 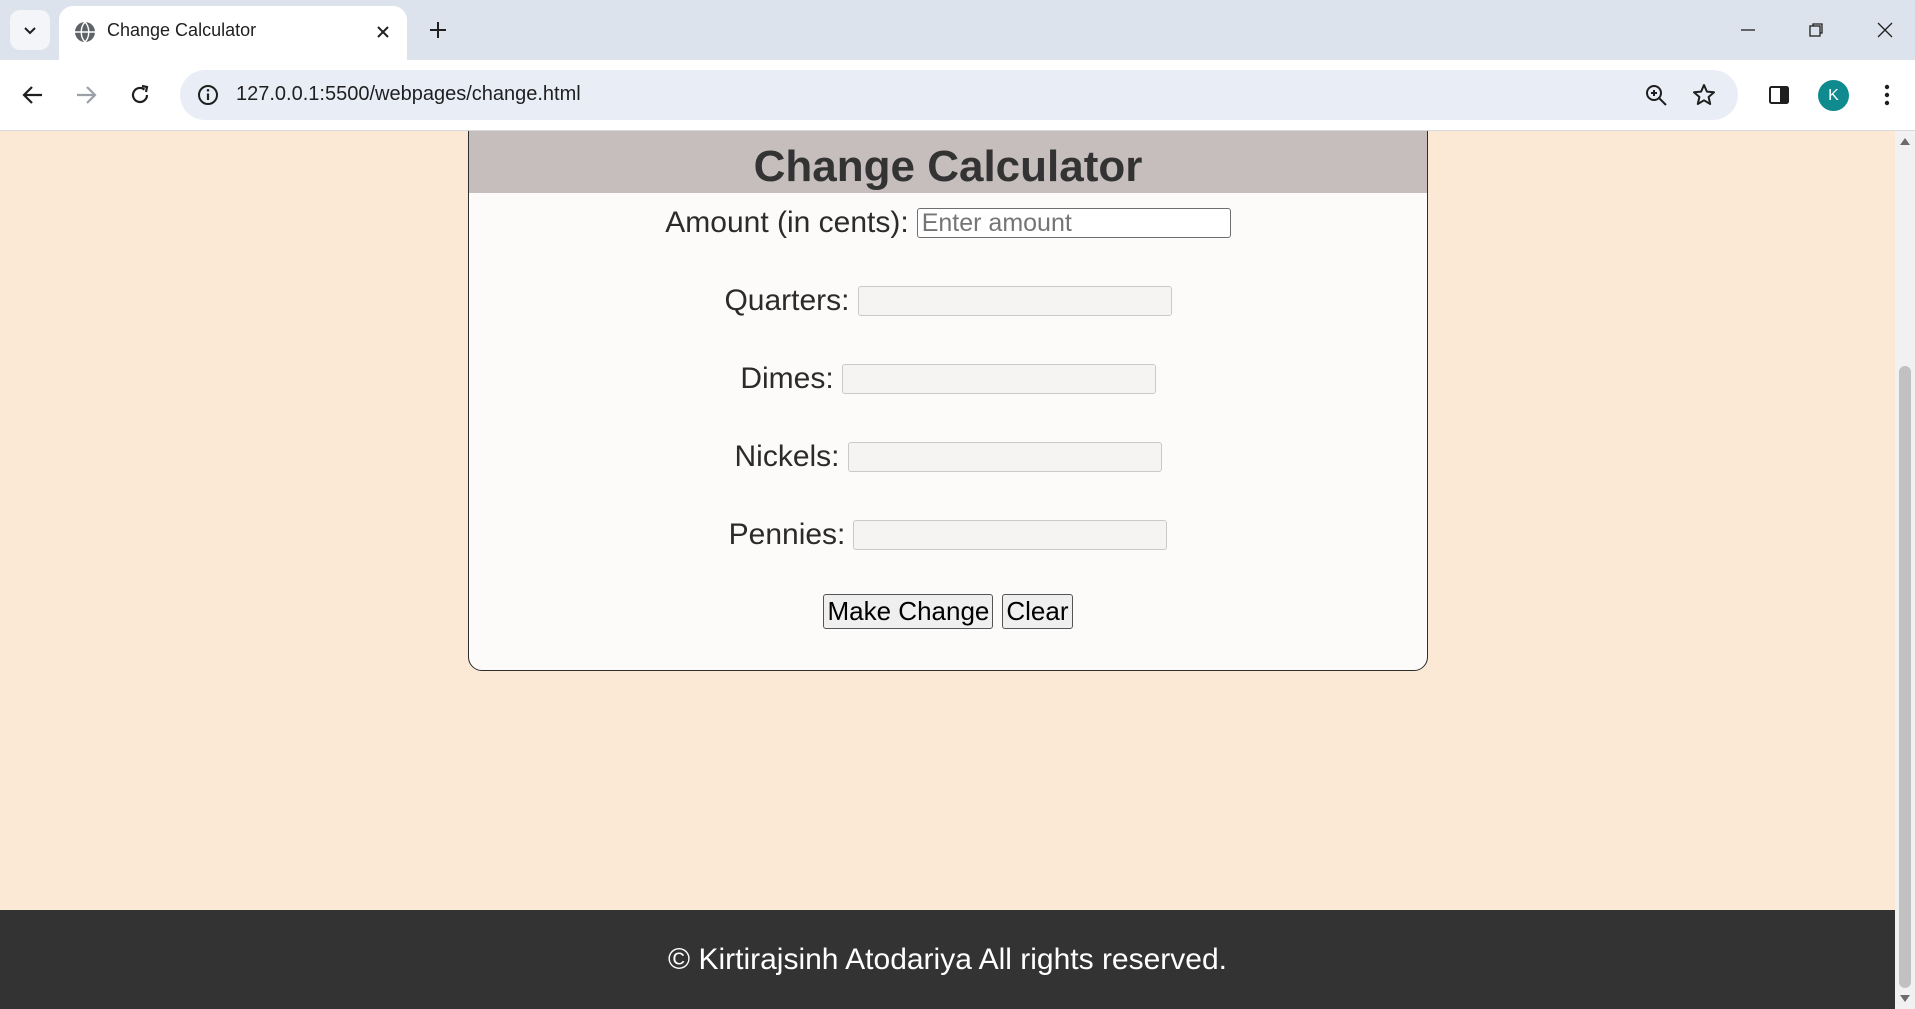 I want to click on zoom-icon, so click(x=1656, y=95).